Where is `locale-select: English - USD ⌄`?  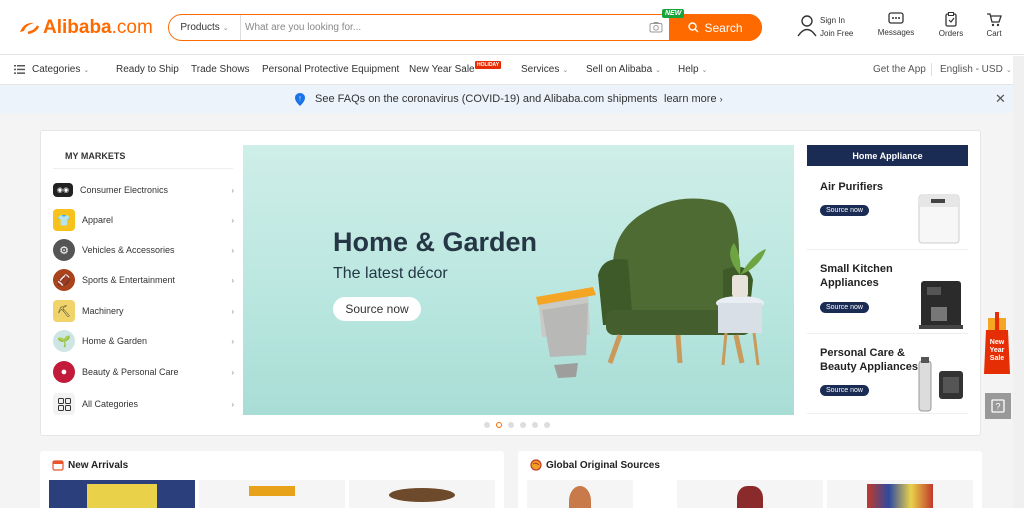
locale-select: English - USD ⌄ is located at coordinates (976, 69).